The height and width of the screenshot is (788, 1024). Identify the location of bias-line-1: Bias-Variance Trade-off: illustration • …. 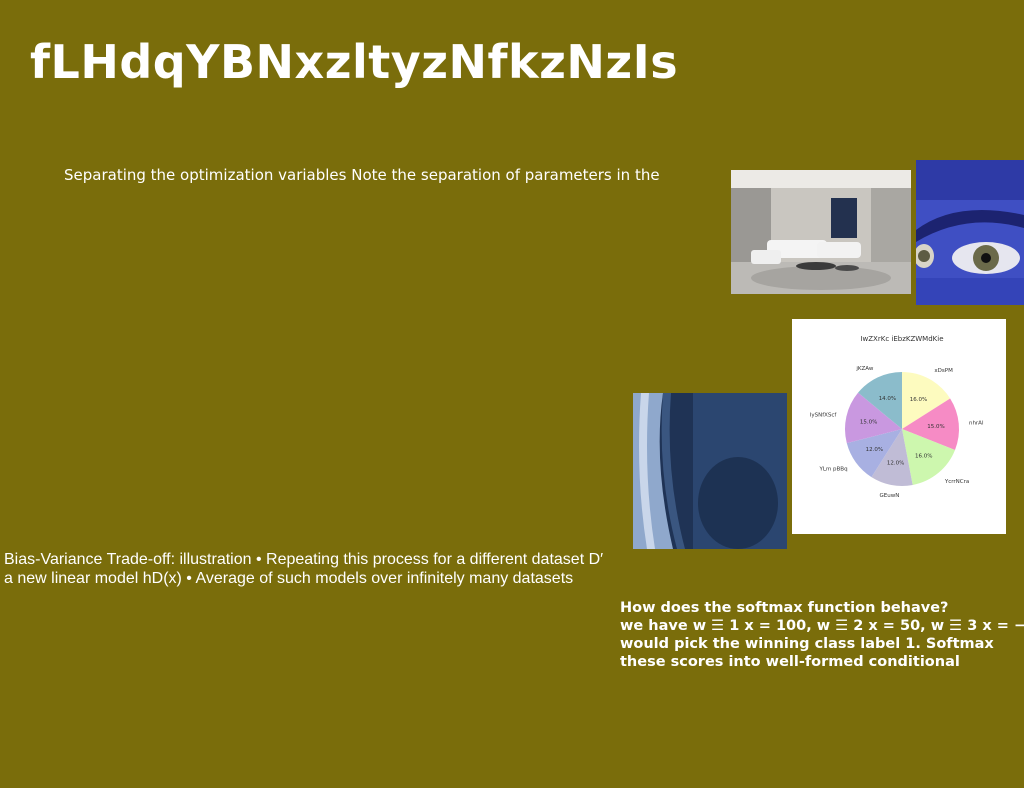
(304, 559).